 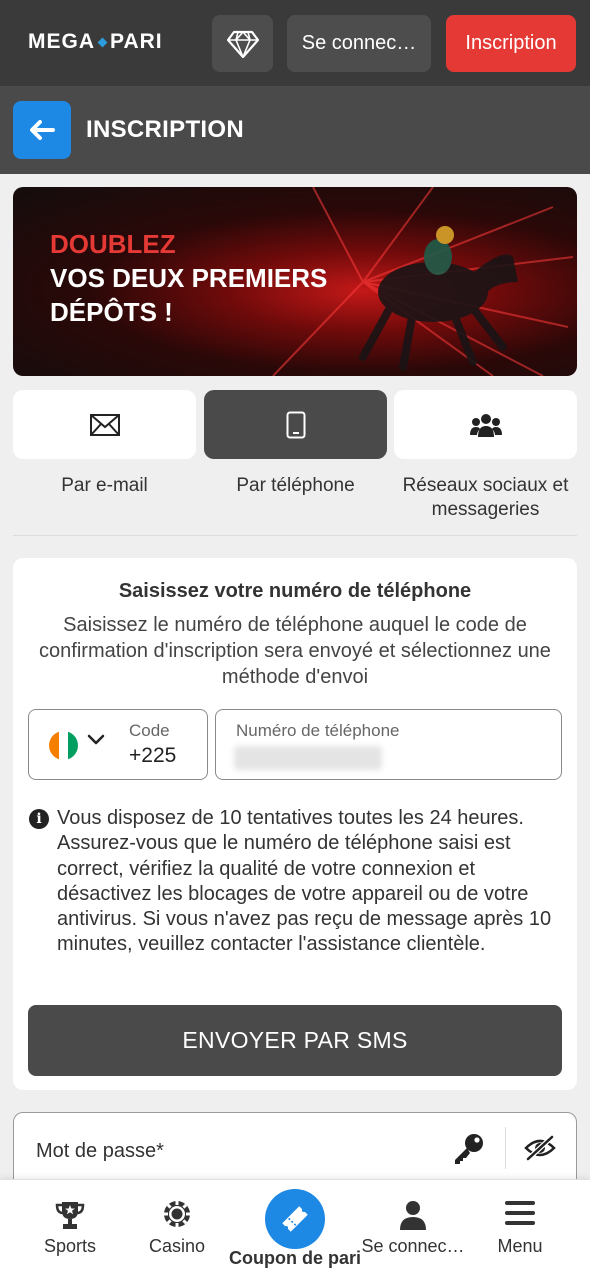 What do you see at coordinates (70, 1215) in the screenshot?
I see `trophy-icon` at bounding box center [70, 1215].